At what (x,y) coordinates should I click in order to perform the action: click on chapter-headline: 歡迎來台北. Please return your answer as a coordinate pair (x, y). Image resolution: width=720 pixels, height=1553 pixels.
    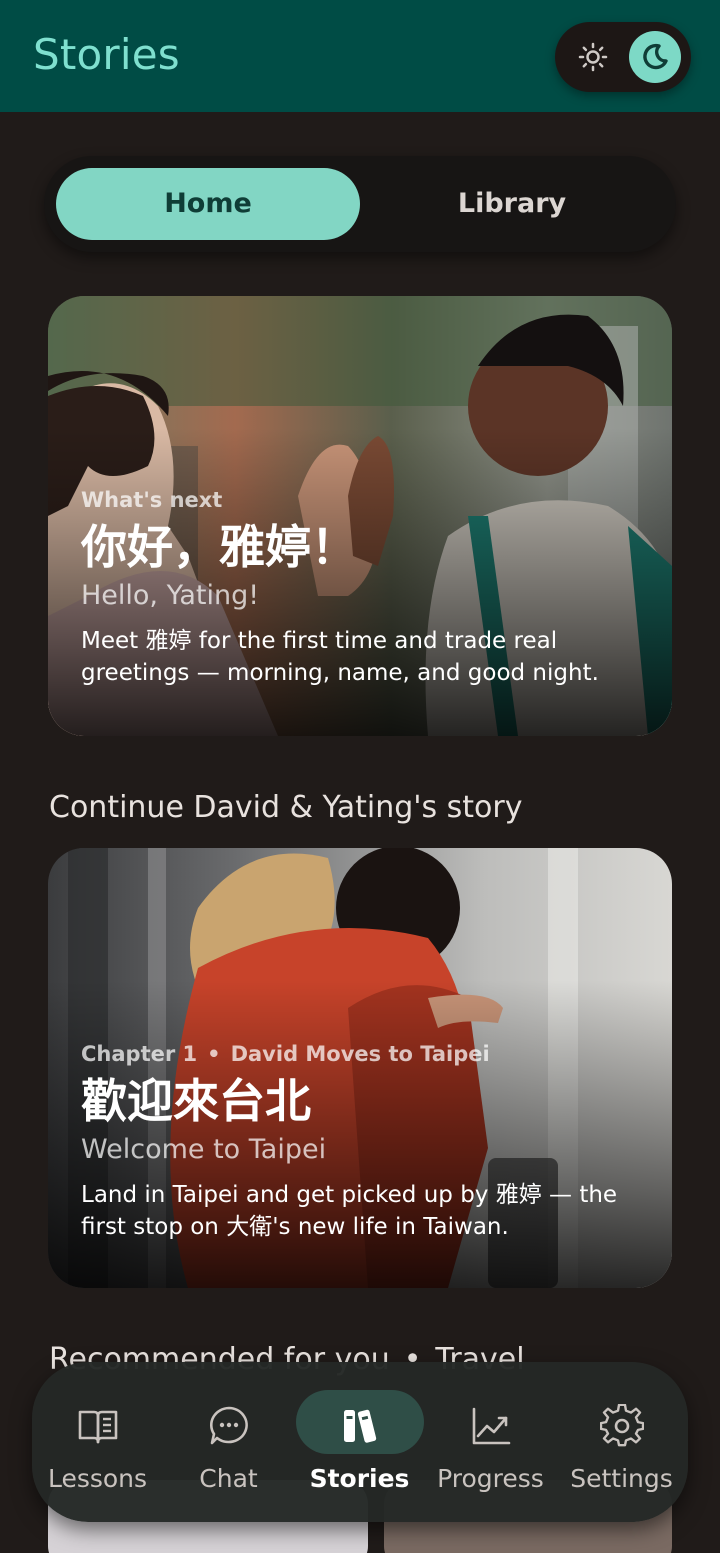
    Looking at the image, I should click on (196, 1101).